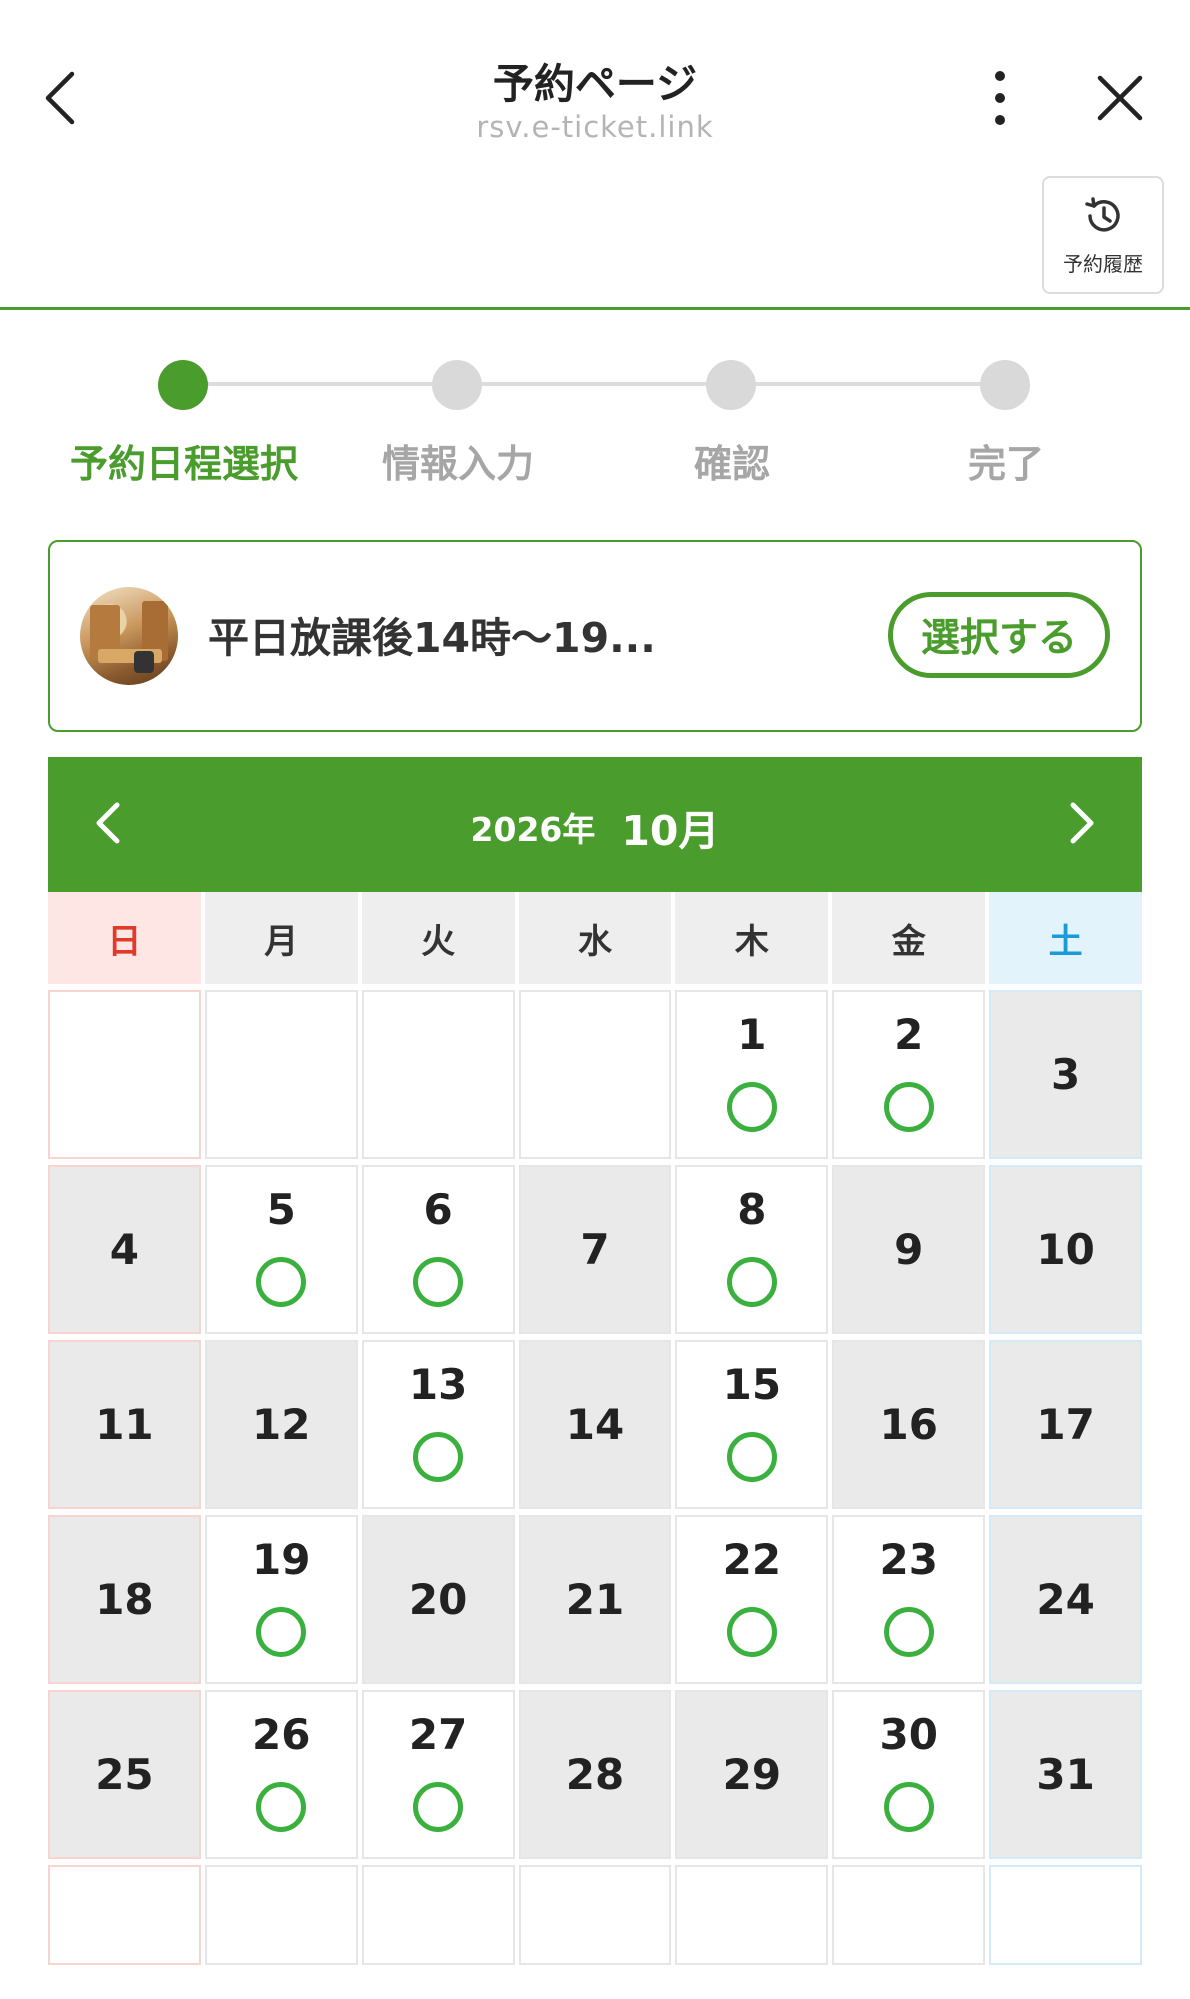 This screenshot has width=1190, height=1999. What do you see at coordinates (438, 1249) in the screenshot?
I see `calendar-day-6: 6` at bounding box center [438, 1249].